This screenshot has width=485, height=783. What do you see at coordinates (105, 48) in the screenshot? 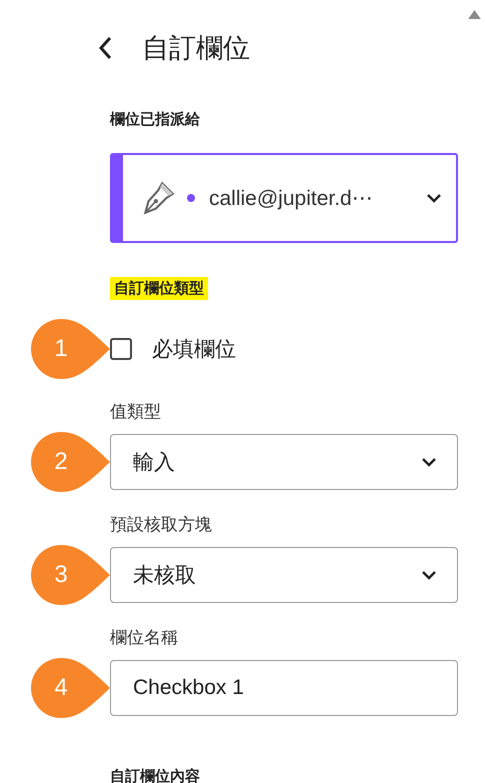
I see `back-icon` at bounding box center [105, 48].